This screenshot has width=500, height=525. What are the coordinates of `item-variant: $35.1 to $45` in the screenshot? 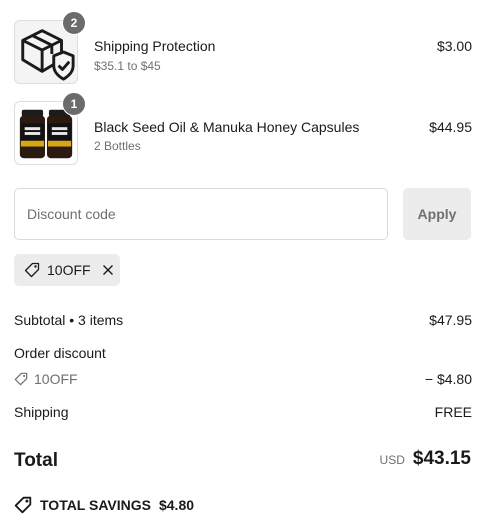 It's located at (127, 66).